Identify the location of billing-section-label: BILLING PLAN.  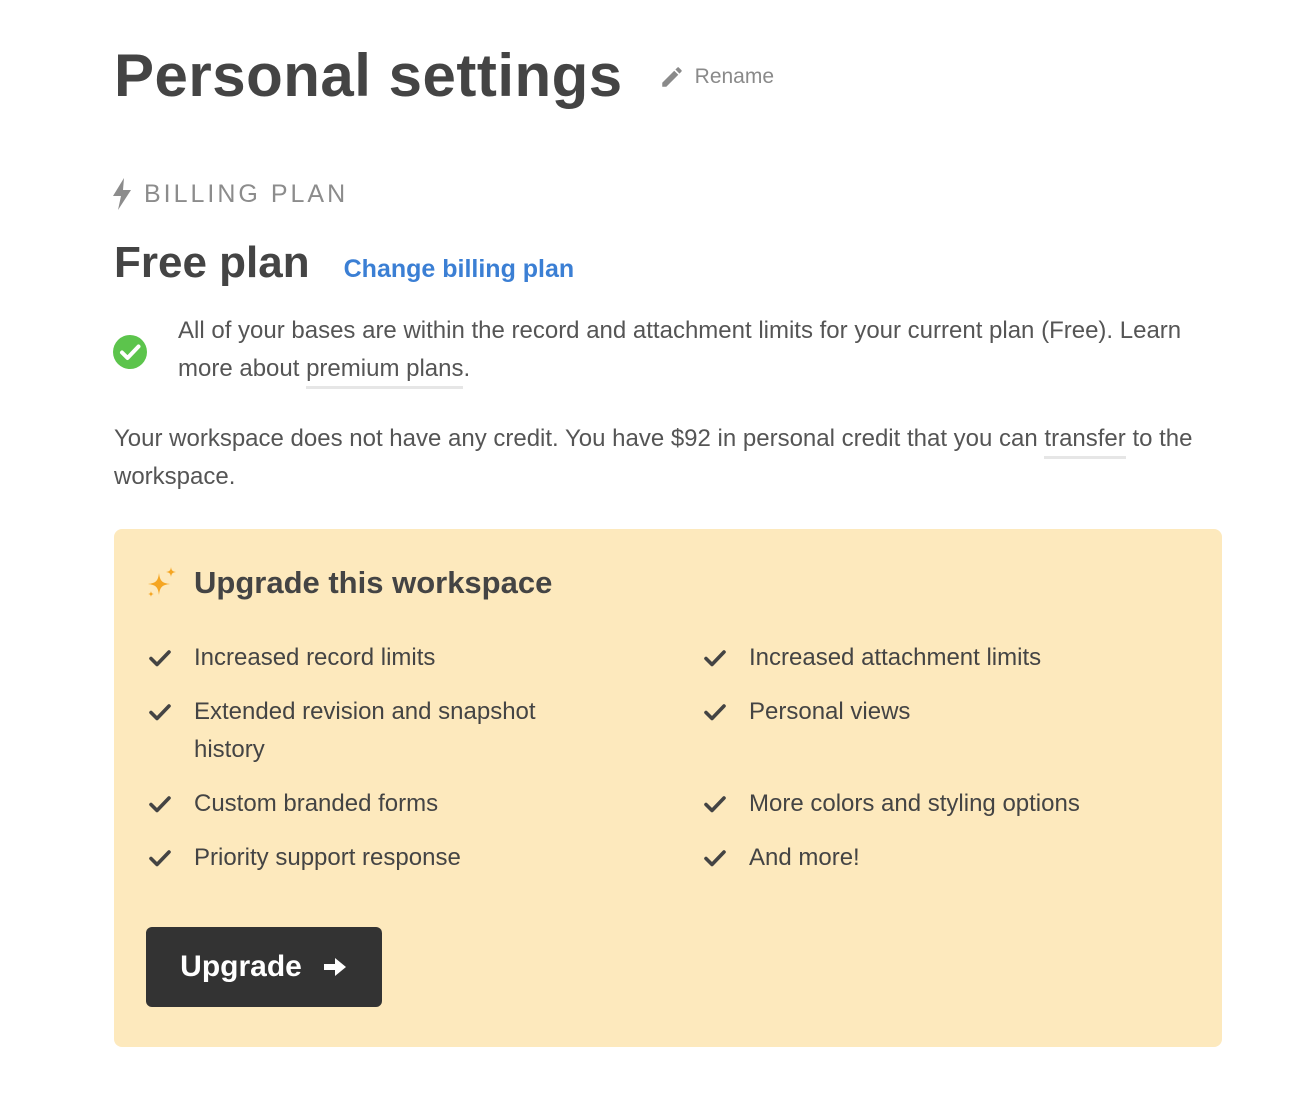
(230, 194).